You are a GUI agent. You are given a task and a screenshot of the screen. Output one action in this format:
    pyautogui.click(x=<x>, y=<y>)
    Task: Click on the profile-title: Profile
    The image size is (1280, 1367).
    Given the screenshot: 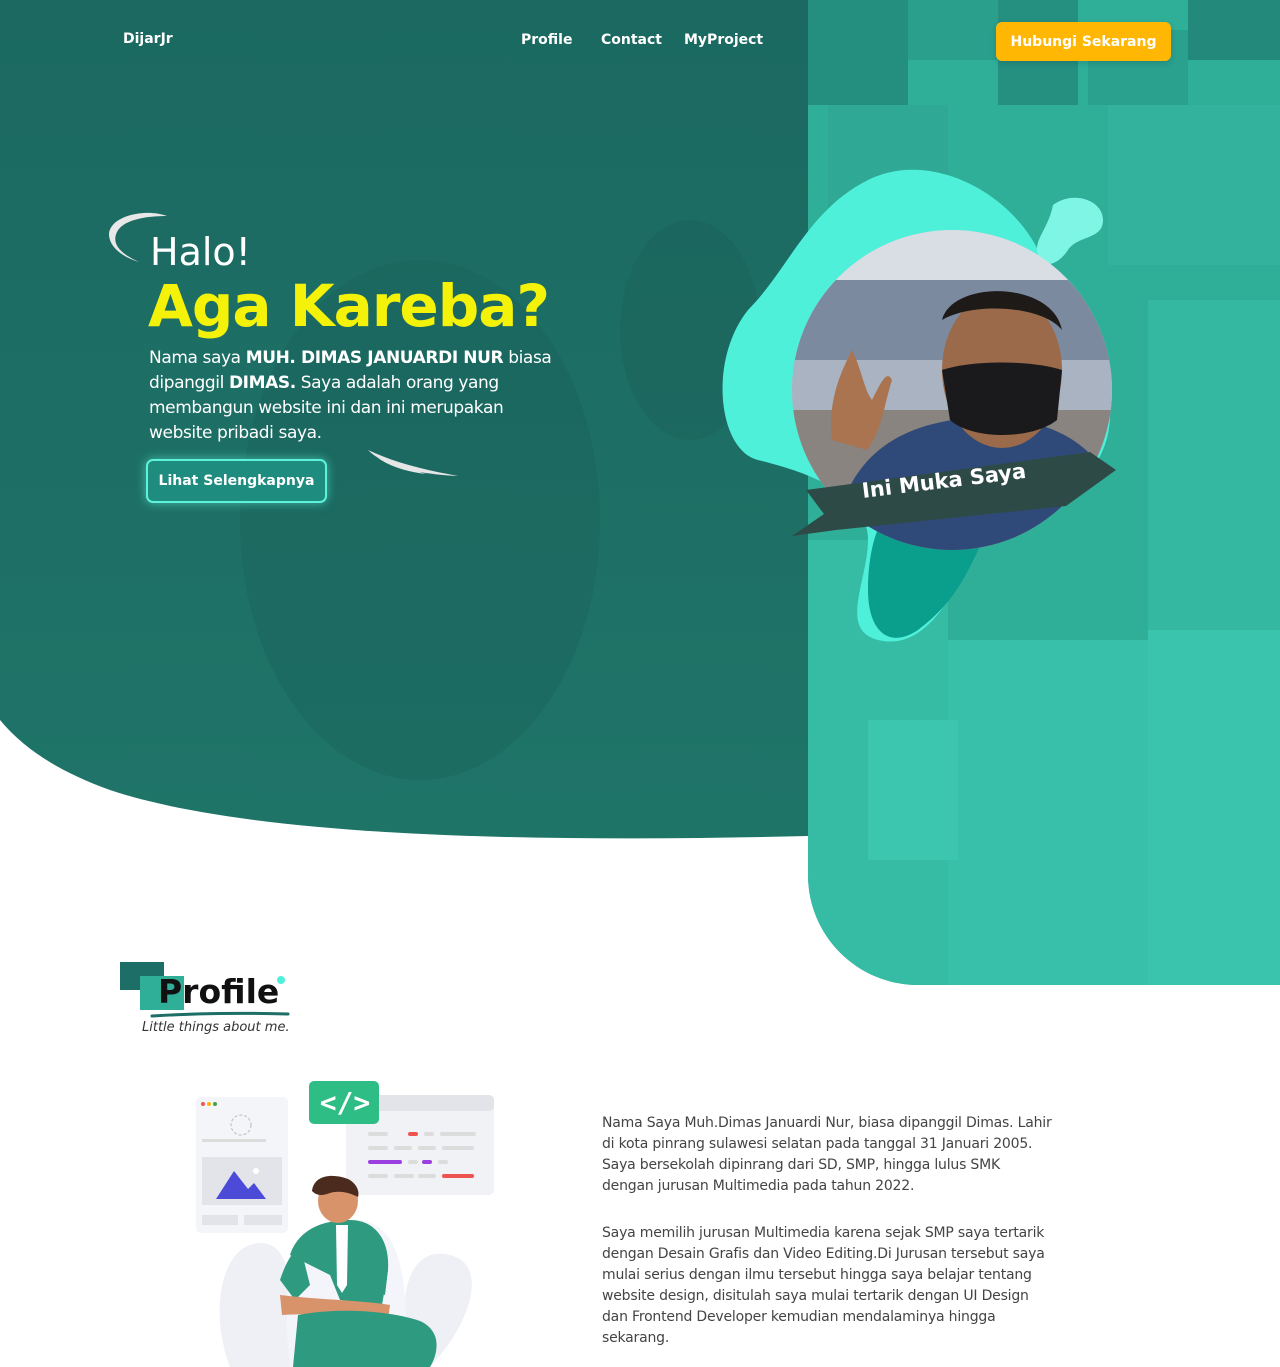 What is the action you would take?
    pyautogui.click(x=219, y=991)
    